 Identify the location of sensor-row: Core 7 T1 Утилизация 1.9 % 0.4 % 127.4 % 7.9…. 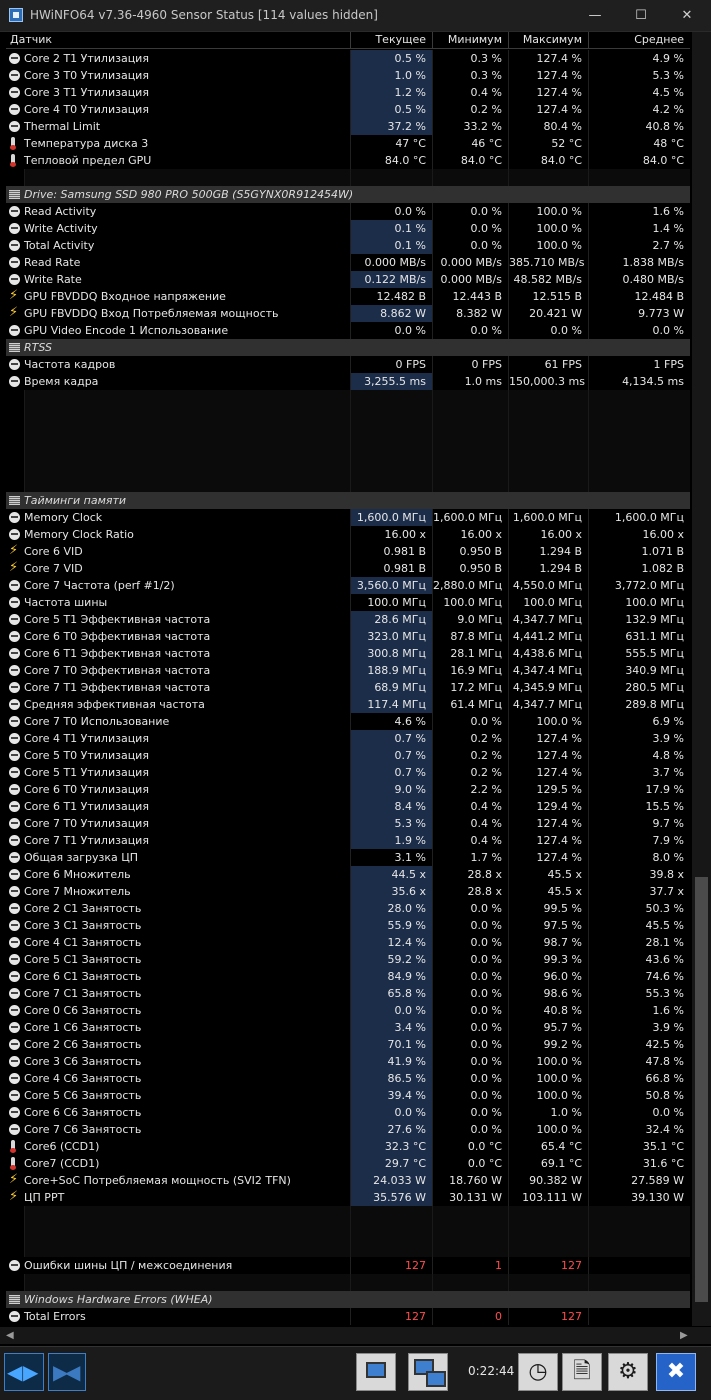
(348, 840).